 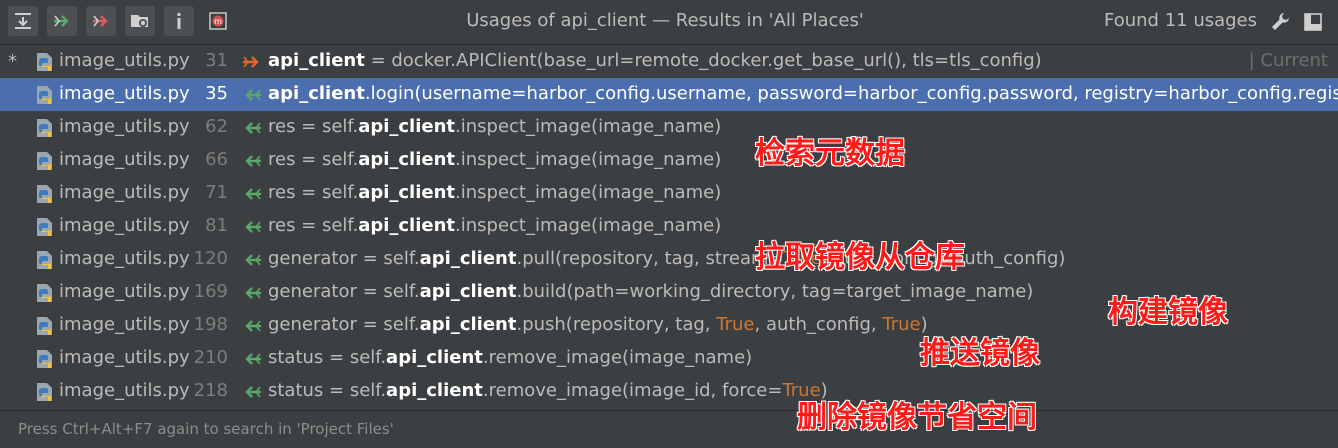 What do you see at coordinates (210, 390) in the screenshot?
I see `line-number: 218` at bounding box center [210, 390].